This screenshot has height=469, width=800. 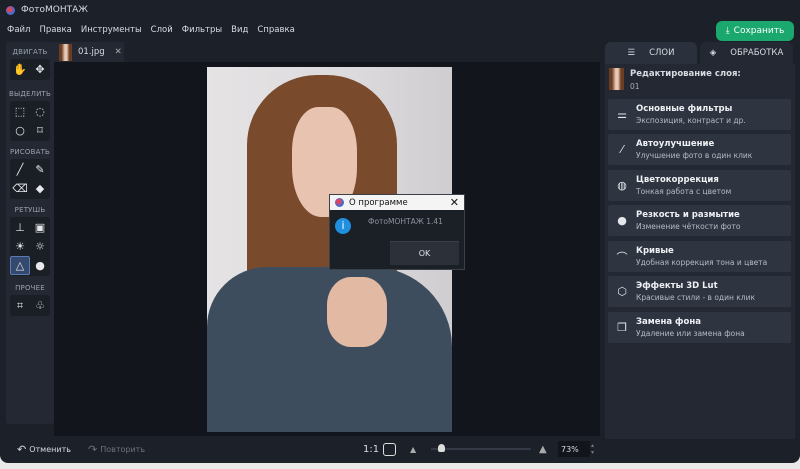 I want to click on actual-size-button: 1:1, so click(x=371, y=449).